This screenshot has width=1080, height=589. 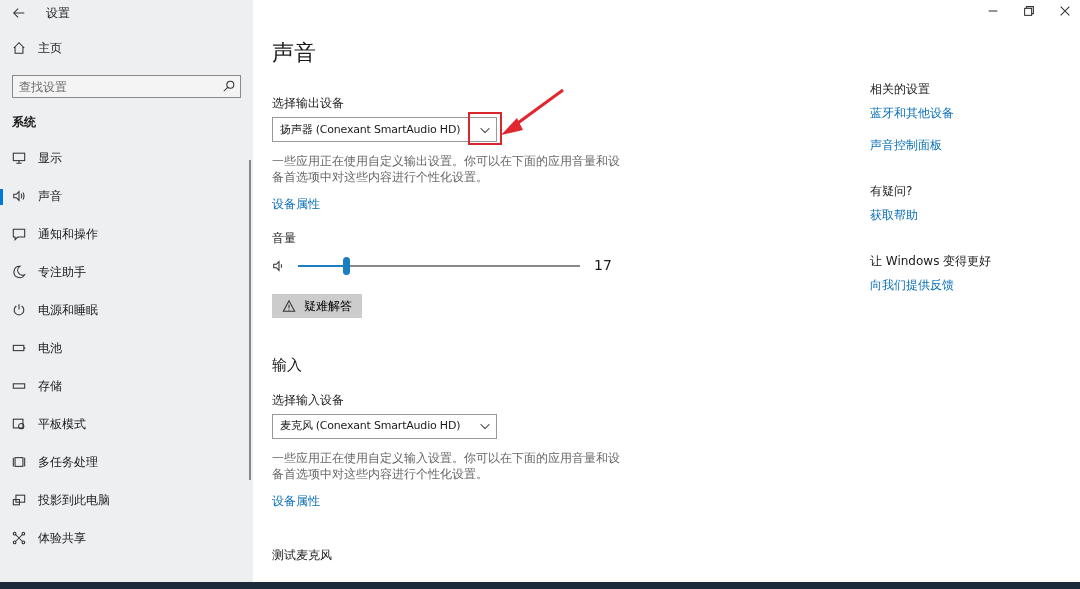 What do you see at coordinates (19, 234) in the screenshot?
I see `message-icon` at bounding box center [19, 234].